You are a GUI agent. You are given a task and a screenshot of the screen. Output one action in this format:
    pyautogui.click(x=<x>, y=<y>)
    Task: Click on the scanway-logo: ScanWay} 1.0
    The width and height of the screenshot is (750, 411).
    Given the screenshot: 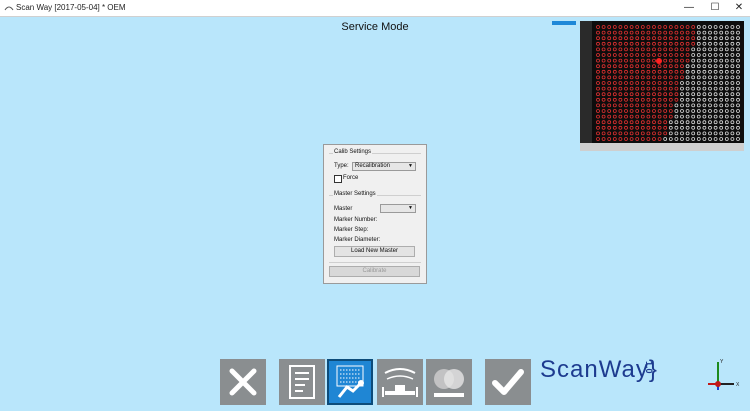 What is the action you would take?
    pyautogui.click(x=605, y=375)
    